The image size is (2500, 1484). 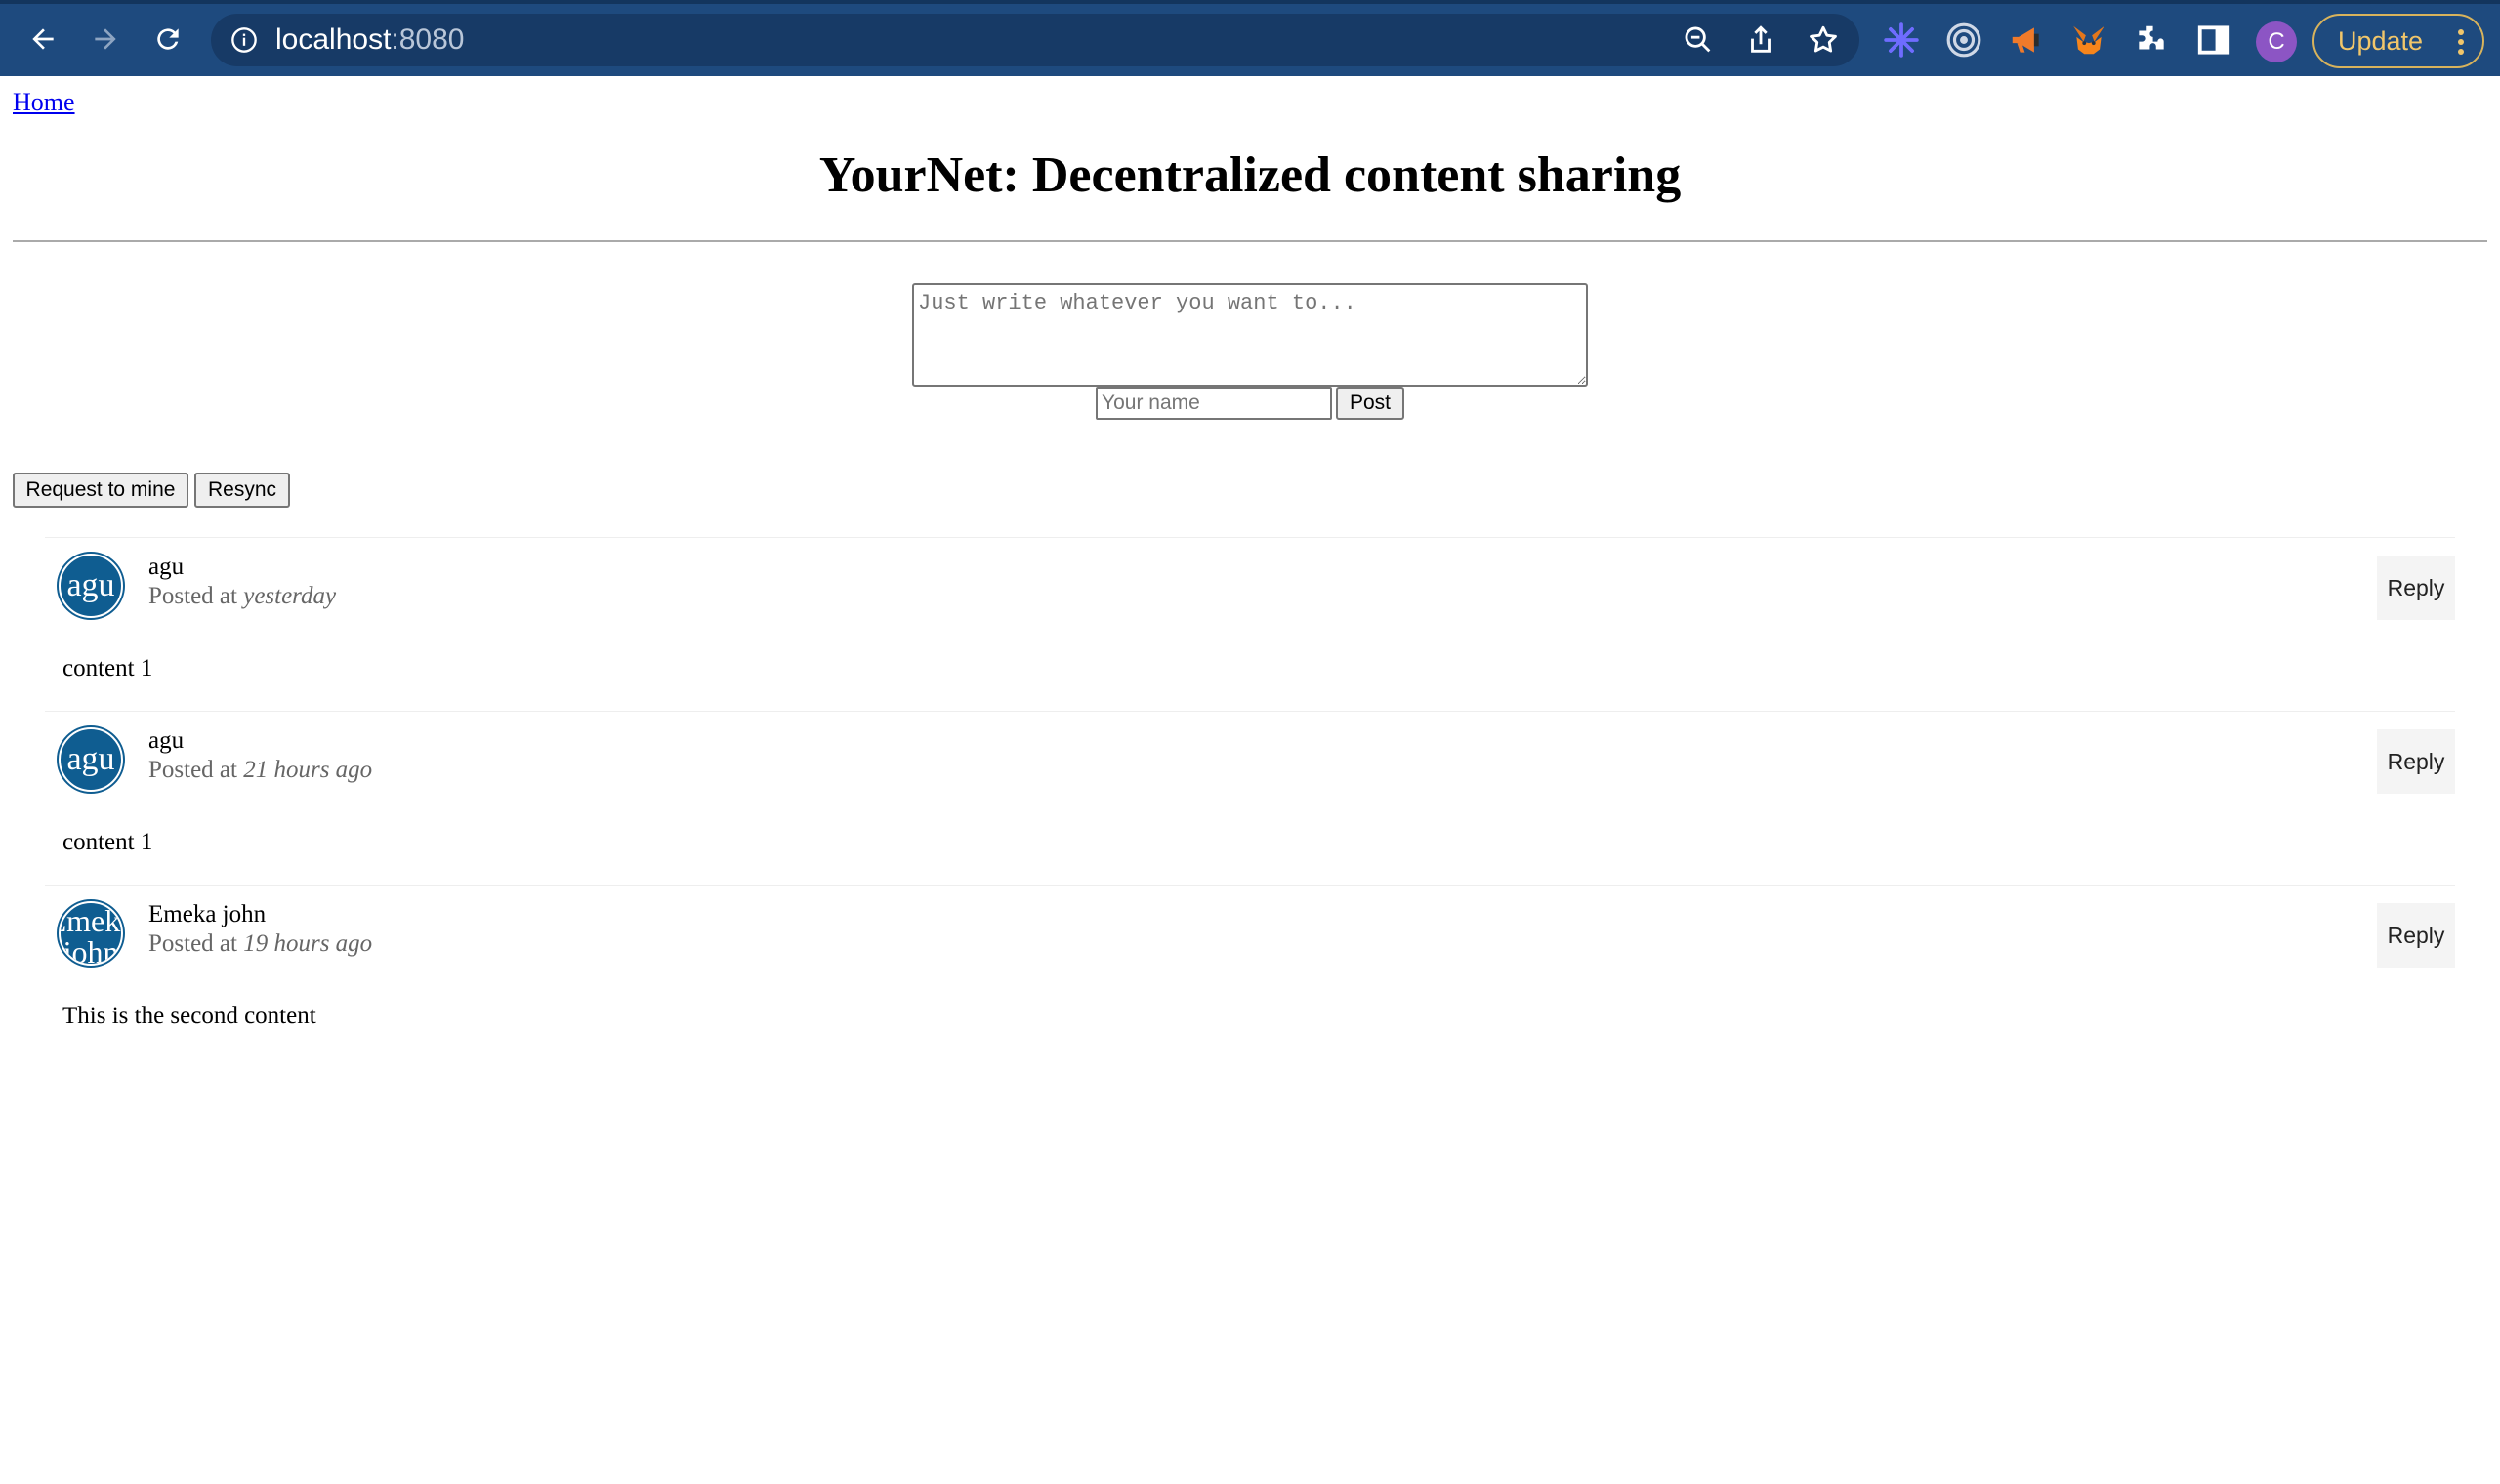 I want to click on share-icon, so click(x=1760, y=40).